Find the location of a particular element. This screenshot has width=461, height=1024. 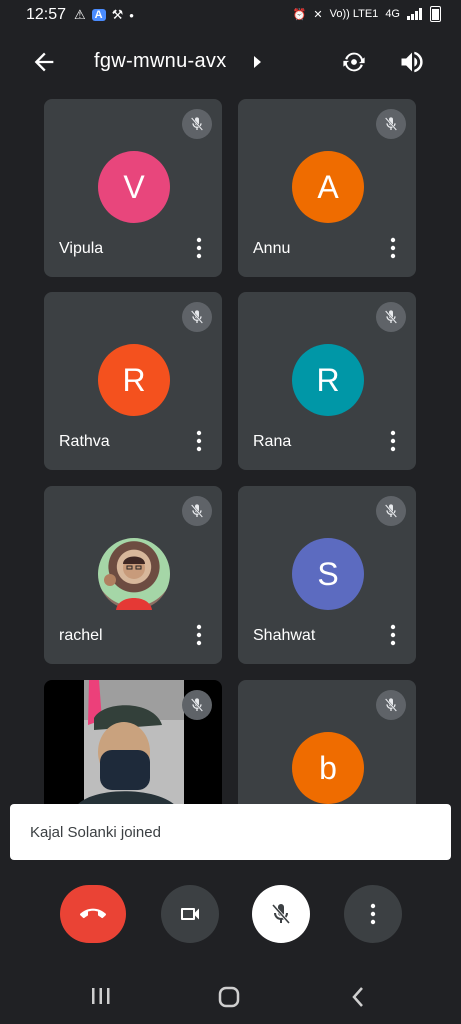

home-icon is located at coordinates (229, 997).